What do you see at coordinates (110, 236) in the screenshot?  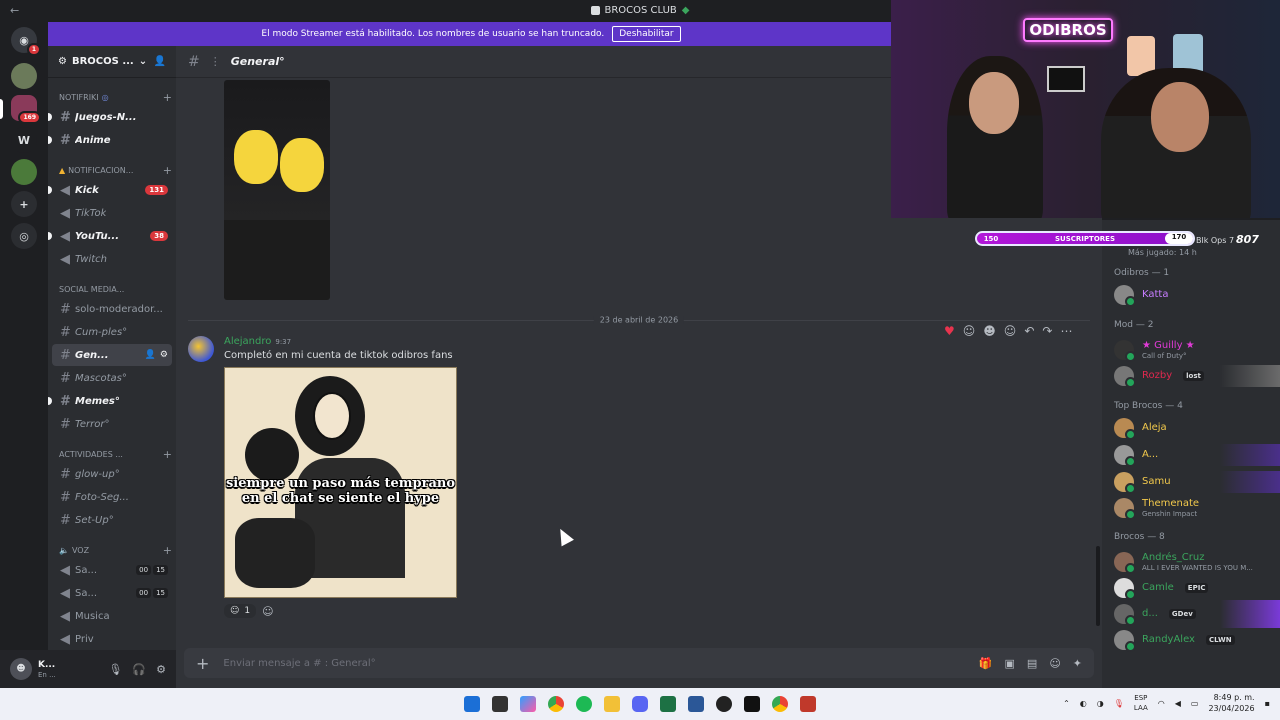 I see `channel-youtube: ◀ YouTu... 38` at bounding box center [110, 236].